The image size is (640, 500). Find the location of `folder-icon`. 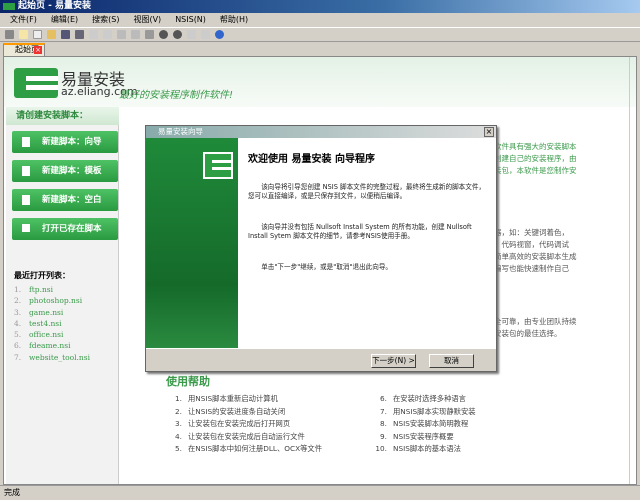

folder-icon is located at coordinates (26, 228).